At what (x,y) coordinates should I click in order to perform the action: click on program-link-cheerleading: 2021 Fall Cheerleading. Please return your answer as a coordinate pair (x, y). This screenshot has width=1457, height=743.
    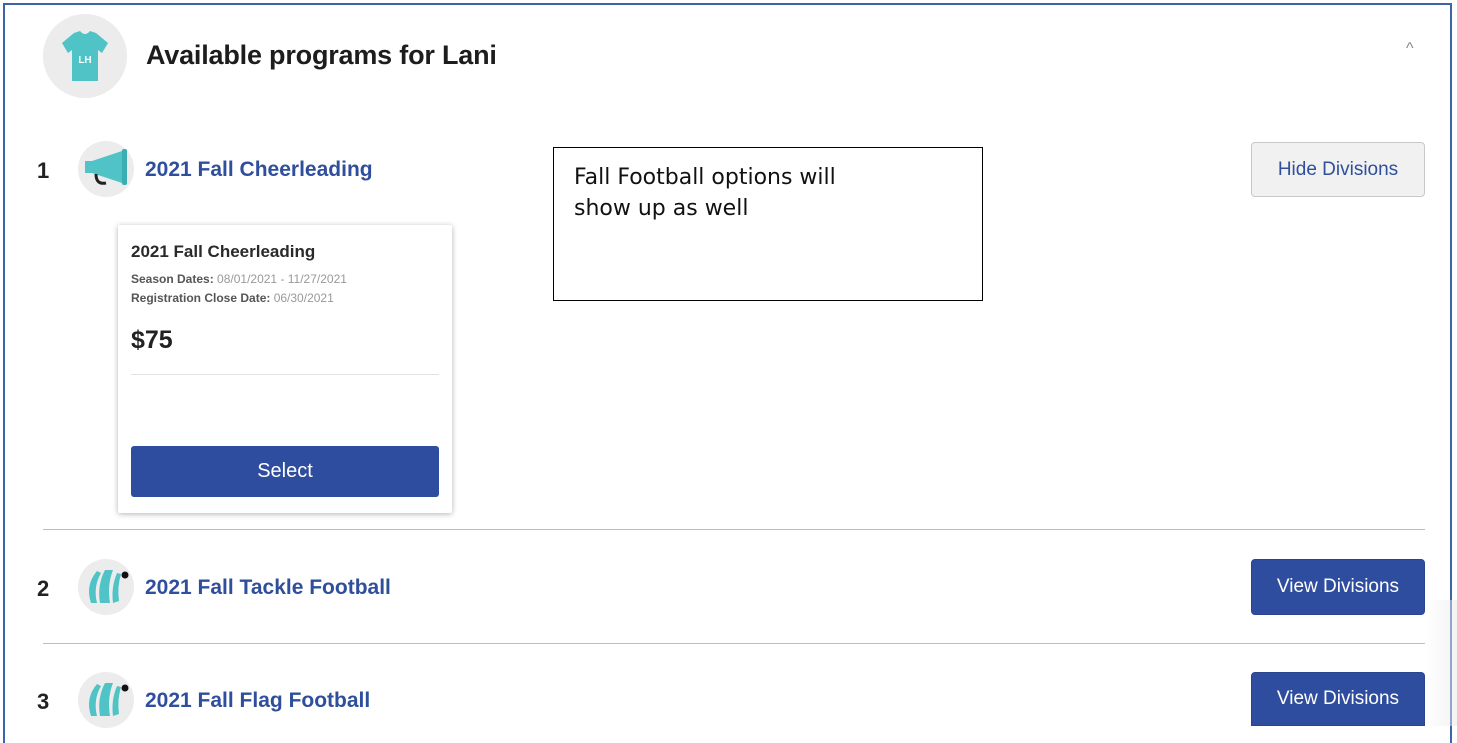
    Looking at the image, I should click on (259, 170).